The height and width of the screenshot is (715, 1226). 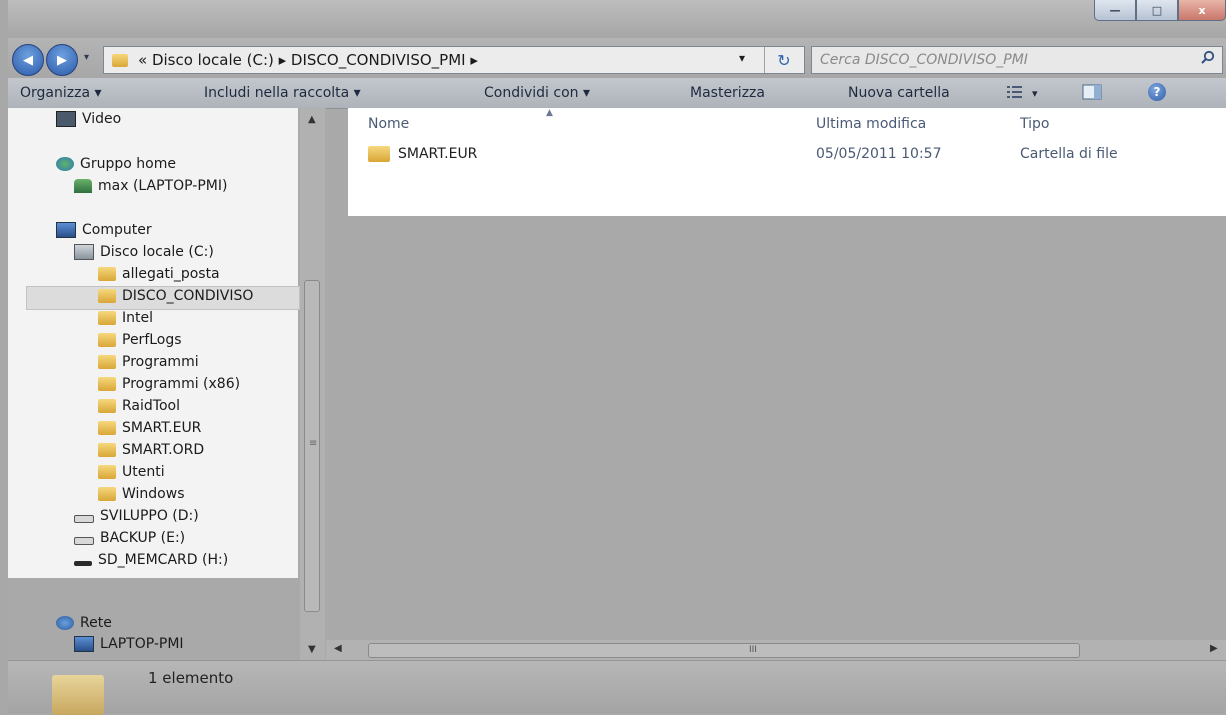 What do you see at coordinates (143, 472) in the screenshot?
I see `tree-label: Utenti` at bounding box center [143, 472].